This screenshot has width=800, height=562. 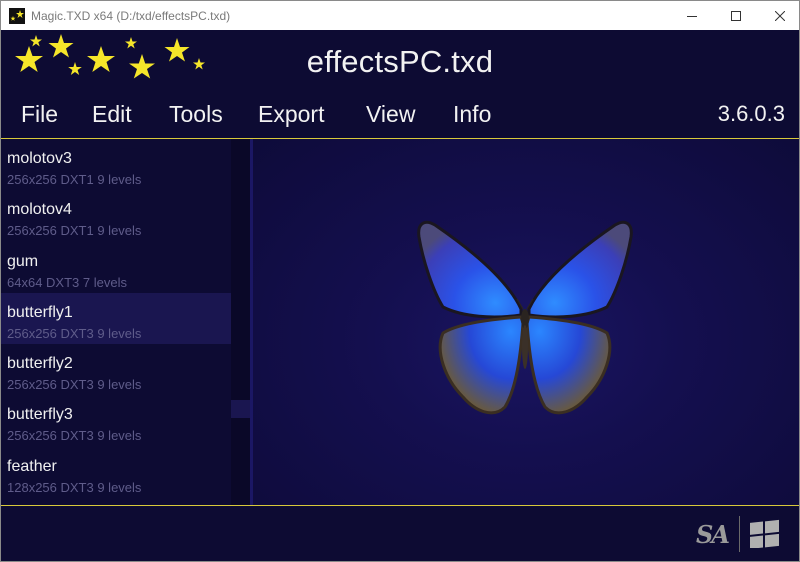 What do you see at coordinates (40, 364) in the screenshot?
I see `texture-name: butterfly2` at bounding box center [40, 364].